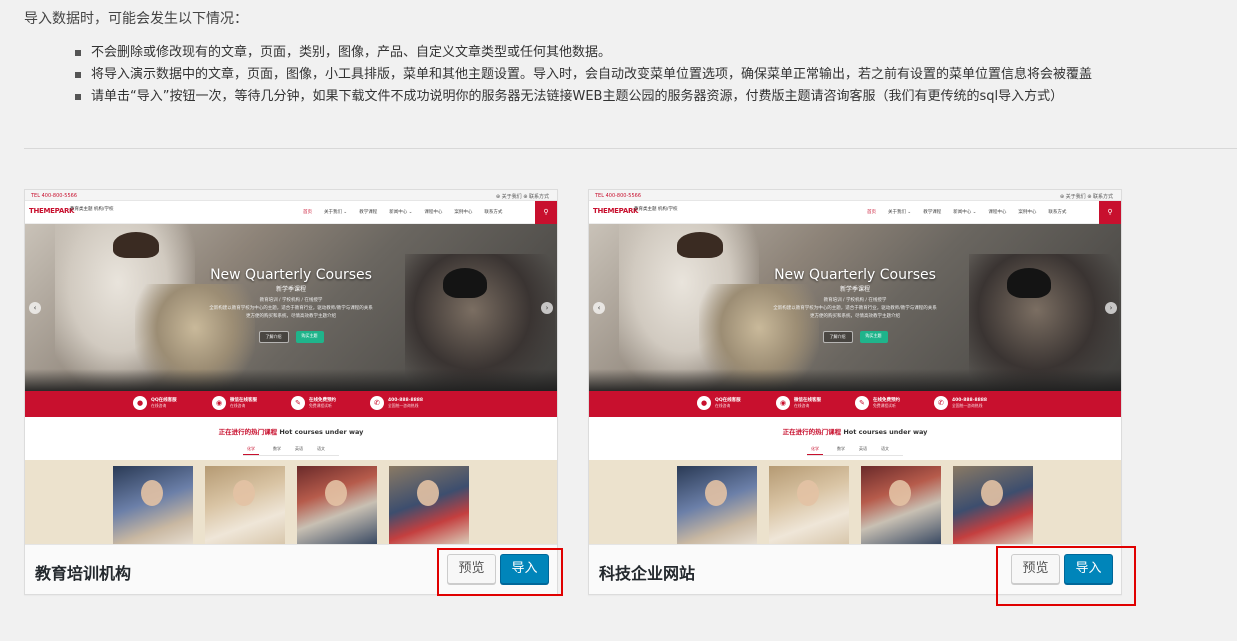 The width and height of the screenshot is (1237, 641). I want to click on course-tab: 化学, so click(815, 450).